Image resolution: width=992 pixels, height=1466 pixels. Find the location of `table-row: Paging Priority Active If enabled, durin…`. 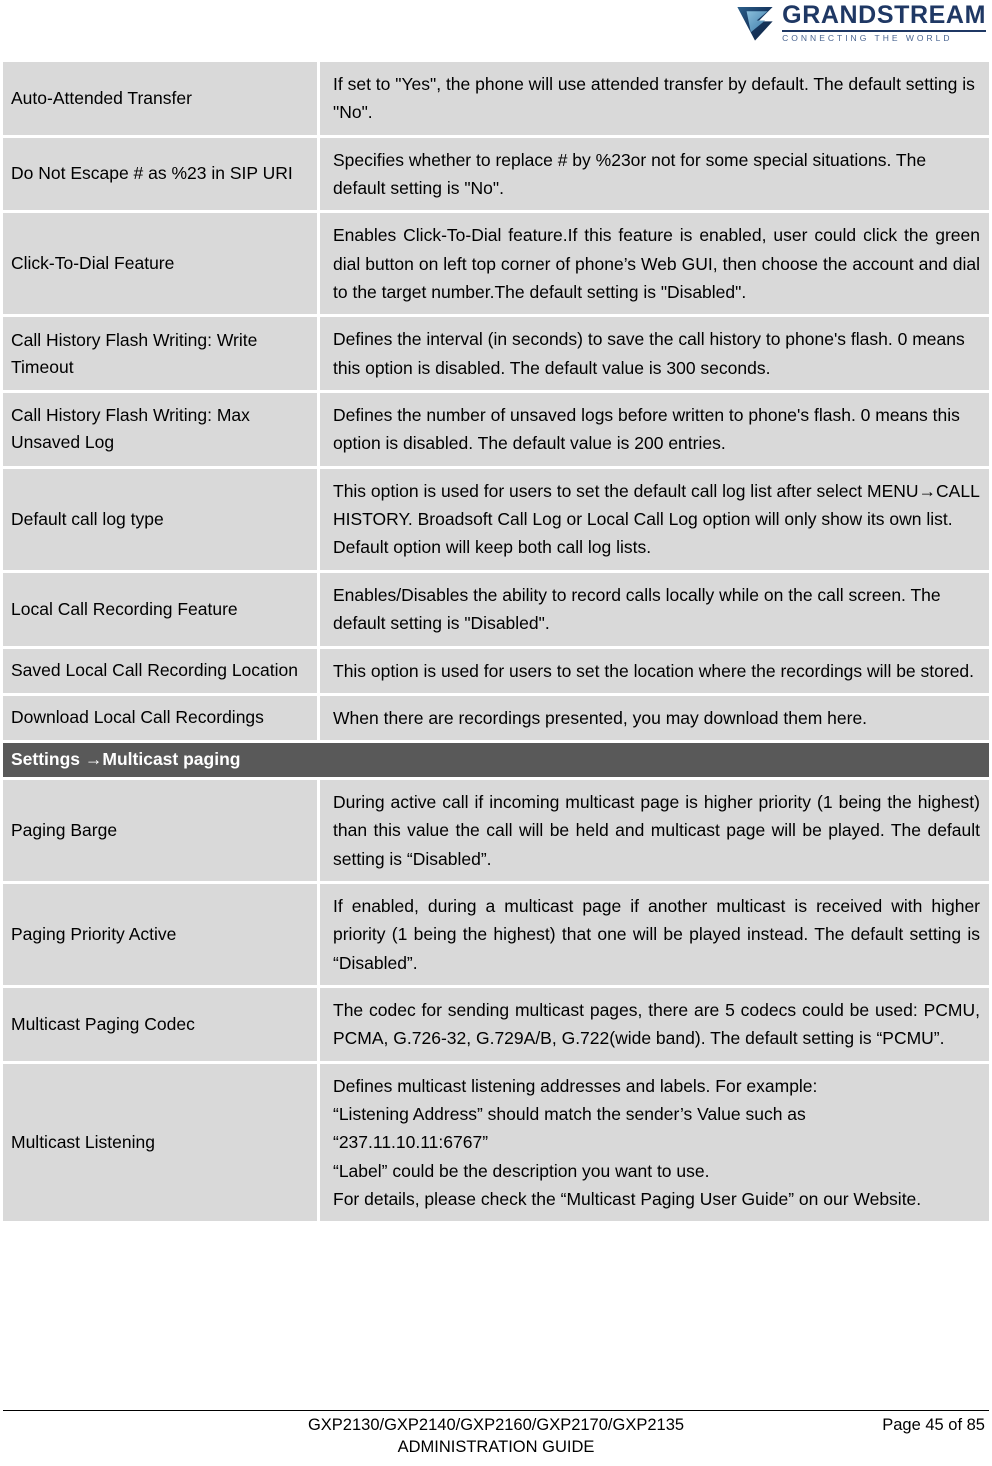

table-row: Paging Priority Active If enabled, durin… is located at coordinates (496, 932).